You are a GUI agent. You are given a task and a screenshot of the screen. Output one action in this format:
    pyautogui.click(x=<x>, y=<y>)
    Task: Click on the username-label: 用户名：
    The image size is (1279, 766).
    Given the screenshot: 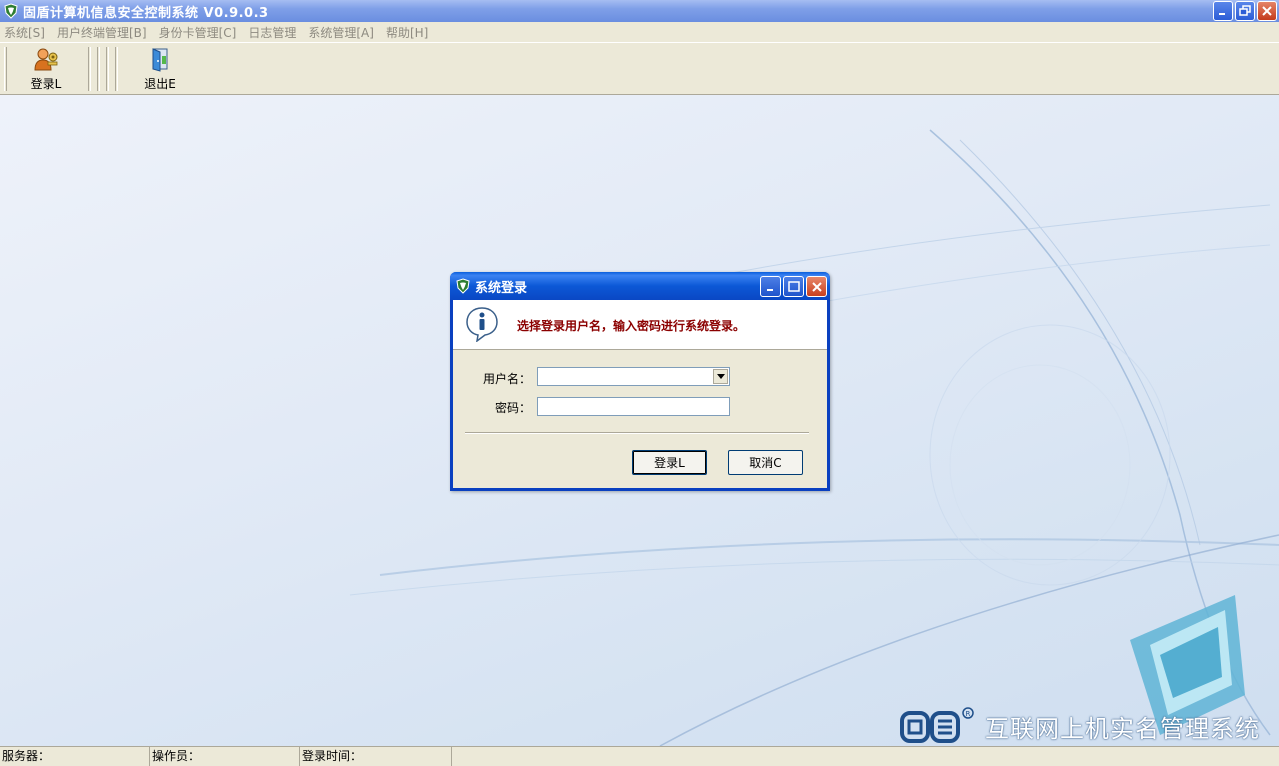 What is the action you would take?
    pyautogui.click(x=506, y=379)
    